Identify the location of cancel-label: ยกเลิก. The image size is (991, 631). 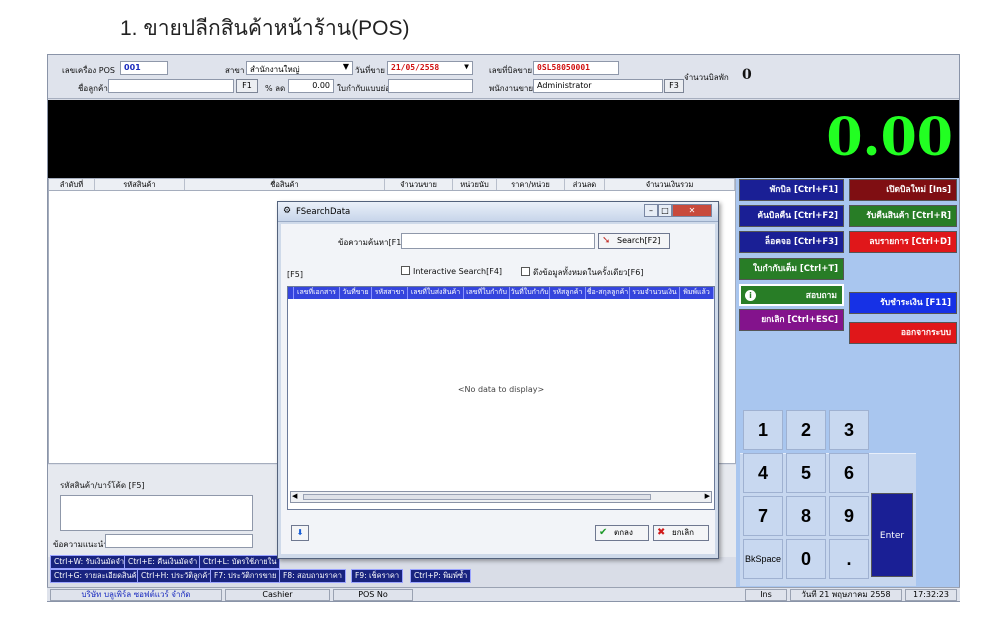
(683, 532).